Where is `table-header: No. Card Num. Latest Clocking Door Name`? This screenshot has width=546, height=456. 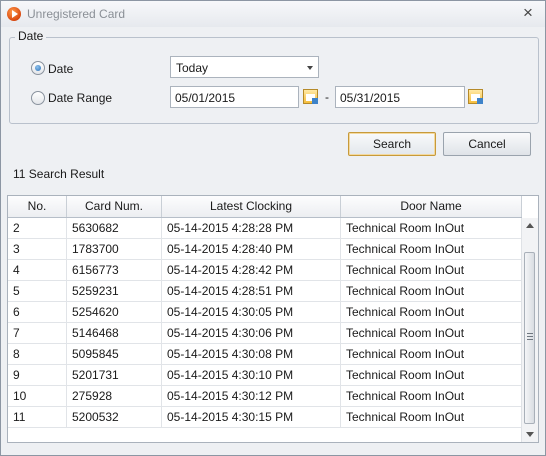 table-header: No. Card Num. Latest Clocking Door Name is located at coordinates (265, 207).